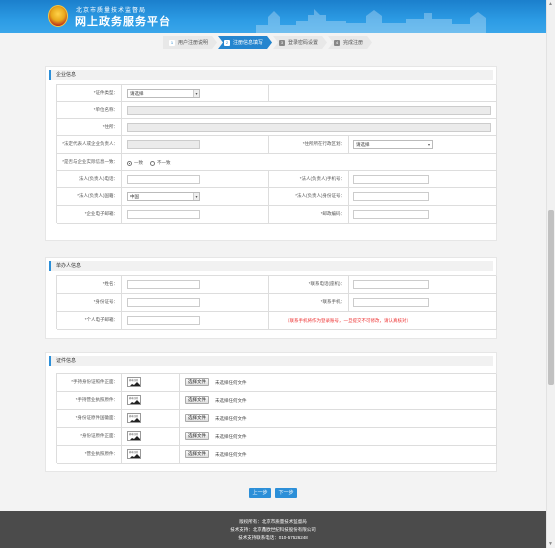 Image resolution: width=555 pixels, height=548 pixels. Describe the element at coordinates (152, 163) in the screenshot. I see `radio-unchecked-icon` at that location.